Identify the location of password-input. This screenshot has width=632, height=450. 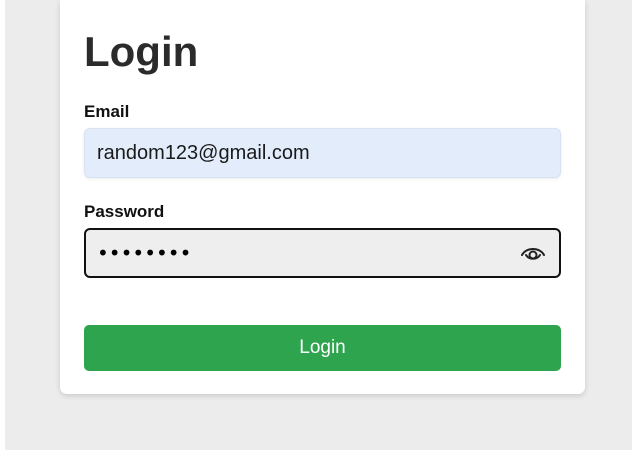
(296, 253).